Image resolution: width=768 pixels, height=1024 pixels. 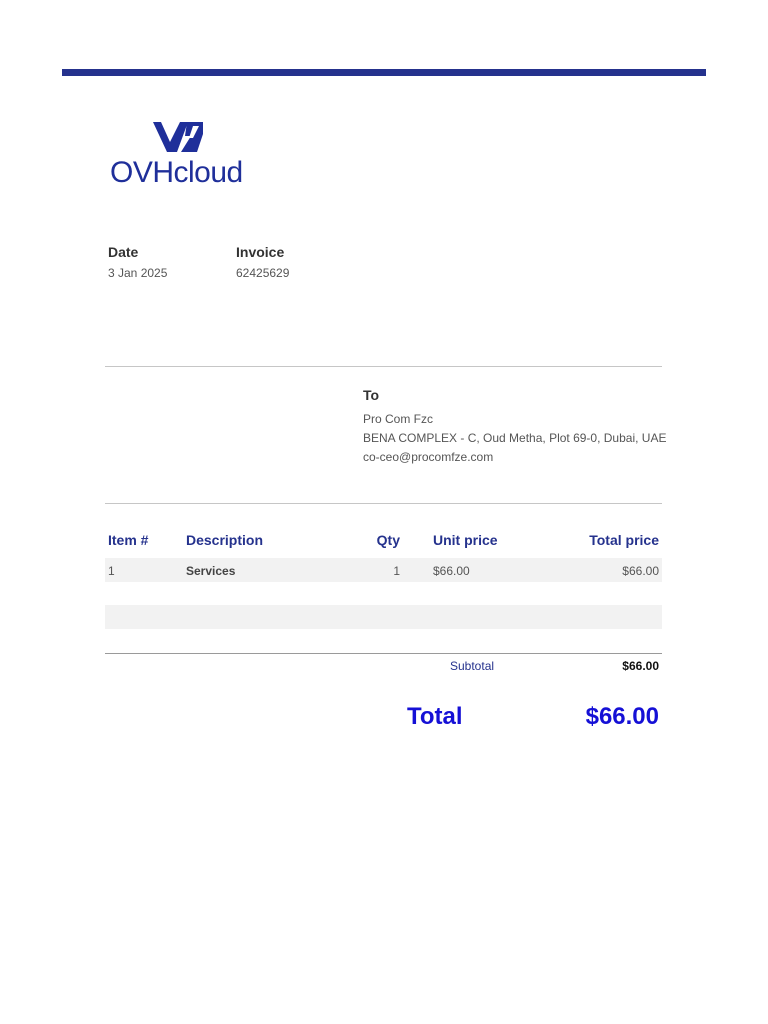 I want to click on ovh-logo-icon, so click(x=178, y=137).